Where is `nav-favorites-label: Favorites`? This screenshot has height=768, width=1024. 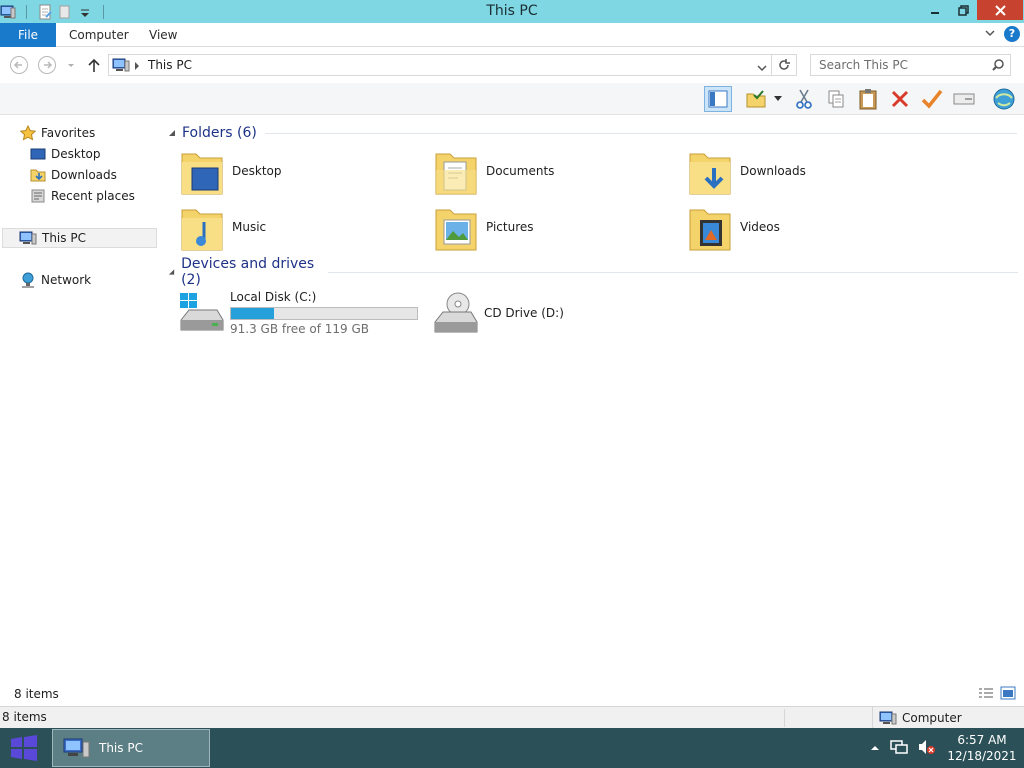
nav-favorites-label: Favorites is located at coordinates (68, 133).